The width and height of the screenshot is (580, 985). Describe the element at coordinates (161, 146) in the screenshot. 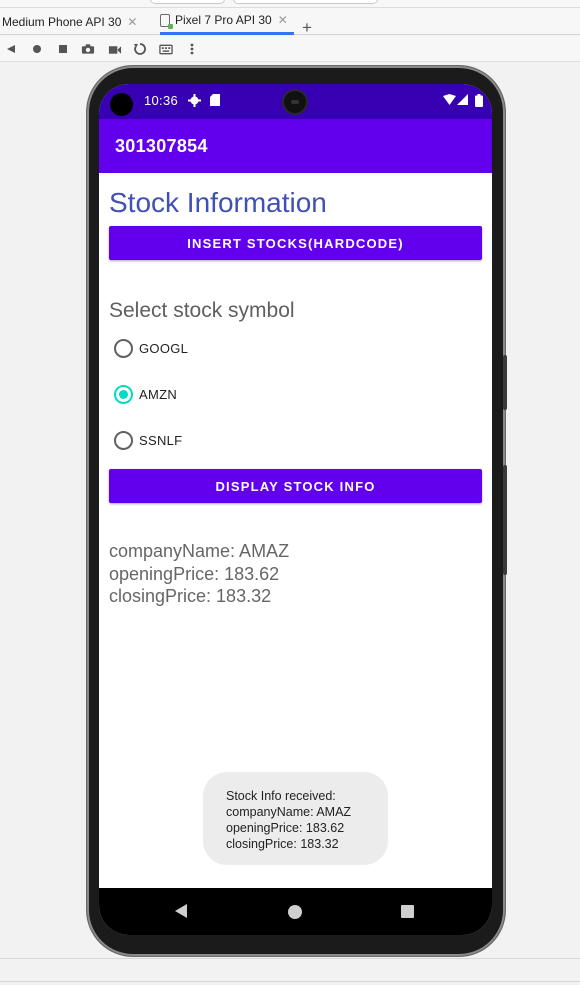

I see `app-bar-title: 301307854` at that location.